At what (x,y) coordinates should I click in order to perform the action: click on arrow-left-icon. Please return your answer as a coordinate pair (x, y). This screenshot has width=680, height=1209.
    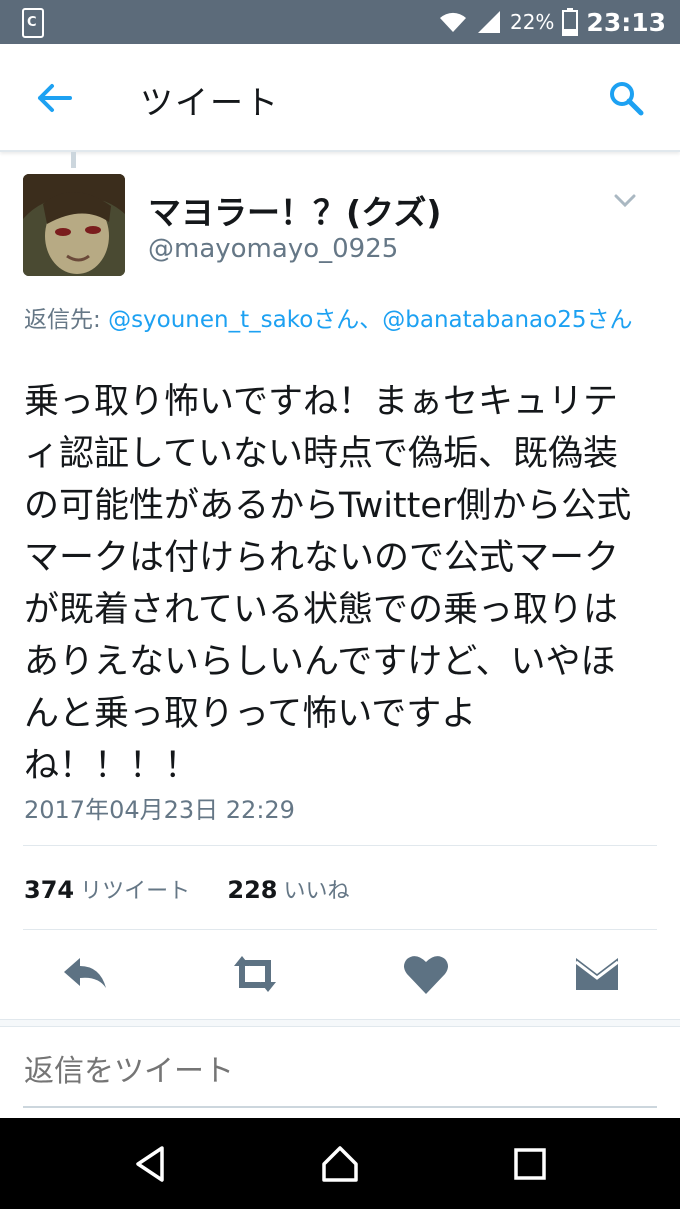
    Looking at the image, I should click on (54, 98).